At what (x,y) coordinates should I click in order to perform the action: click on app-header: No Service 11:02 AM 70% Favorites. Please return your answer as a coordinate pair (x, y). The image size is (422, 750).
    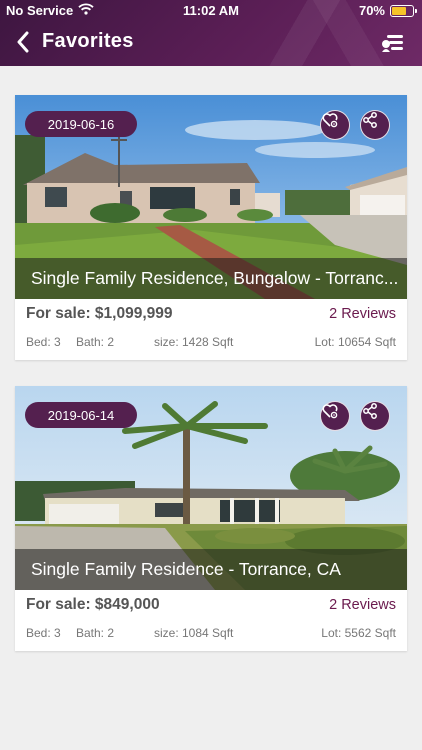
    Looking at the image, I should click on (211, 33).